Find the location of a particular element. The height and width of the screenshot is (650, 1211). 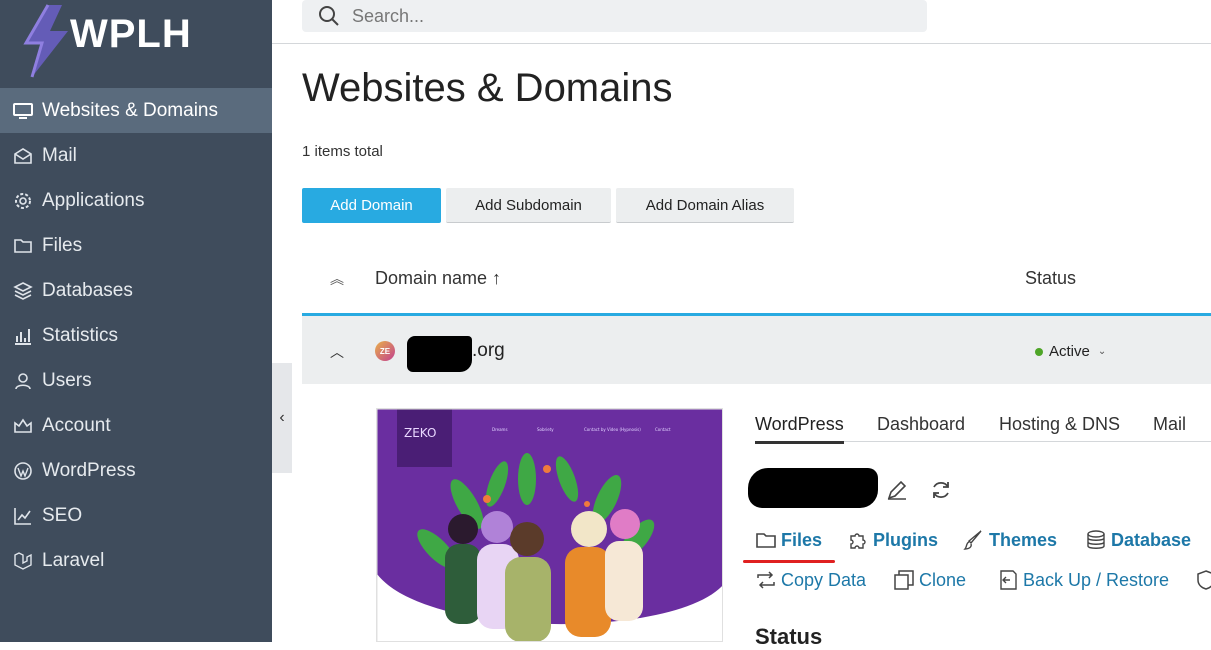

sidebar-item-applications: Applications is located at coordinates (136, 200).